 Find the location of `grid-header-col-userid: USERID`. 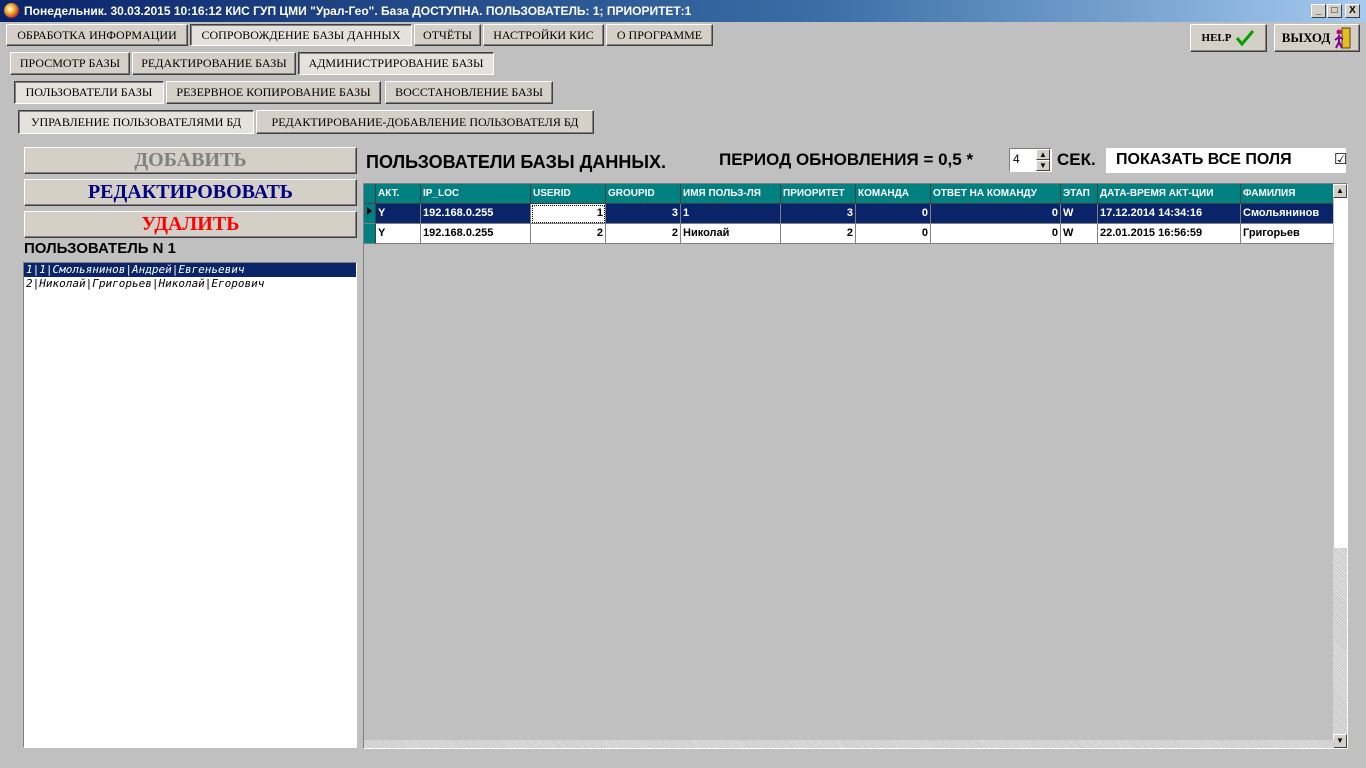

grid-header-col-userid: USERID is located at coordinates (568, 194).